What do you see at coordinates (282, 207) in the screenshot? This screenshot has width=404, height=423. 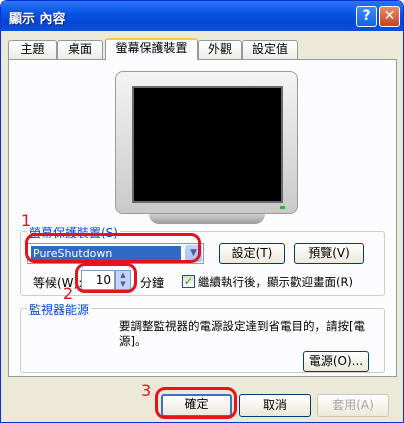 I see `power-led` at bounding box center [282, 207].